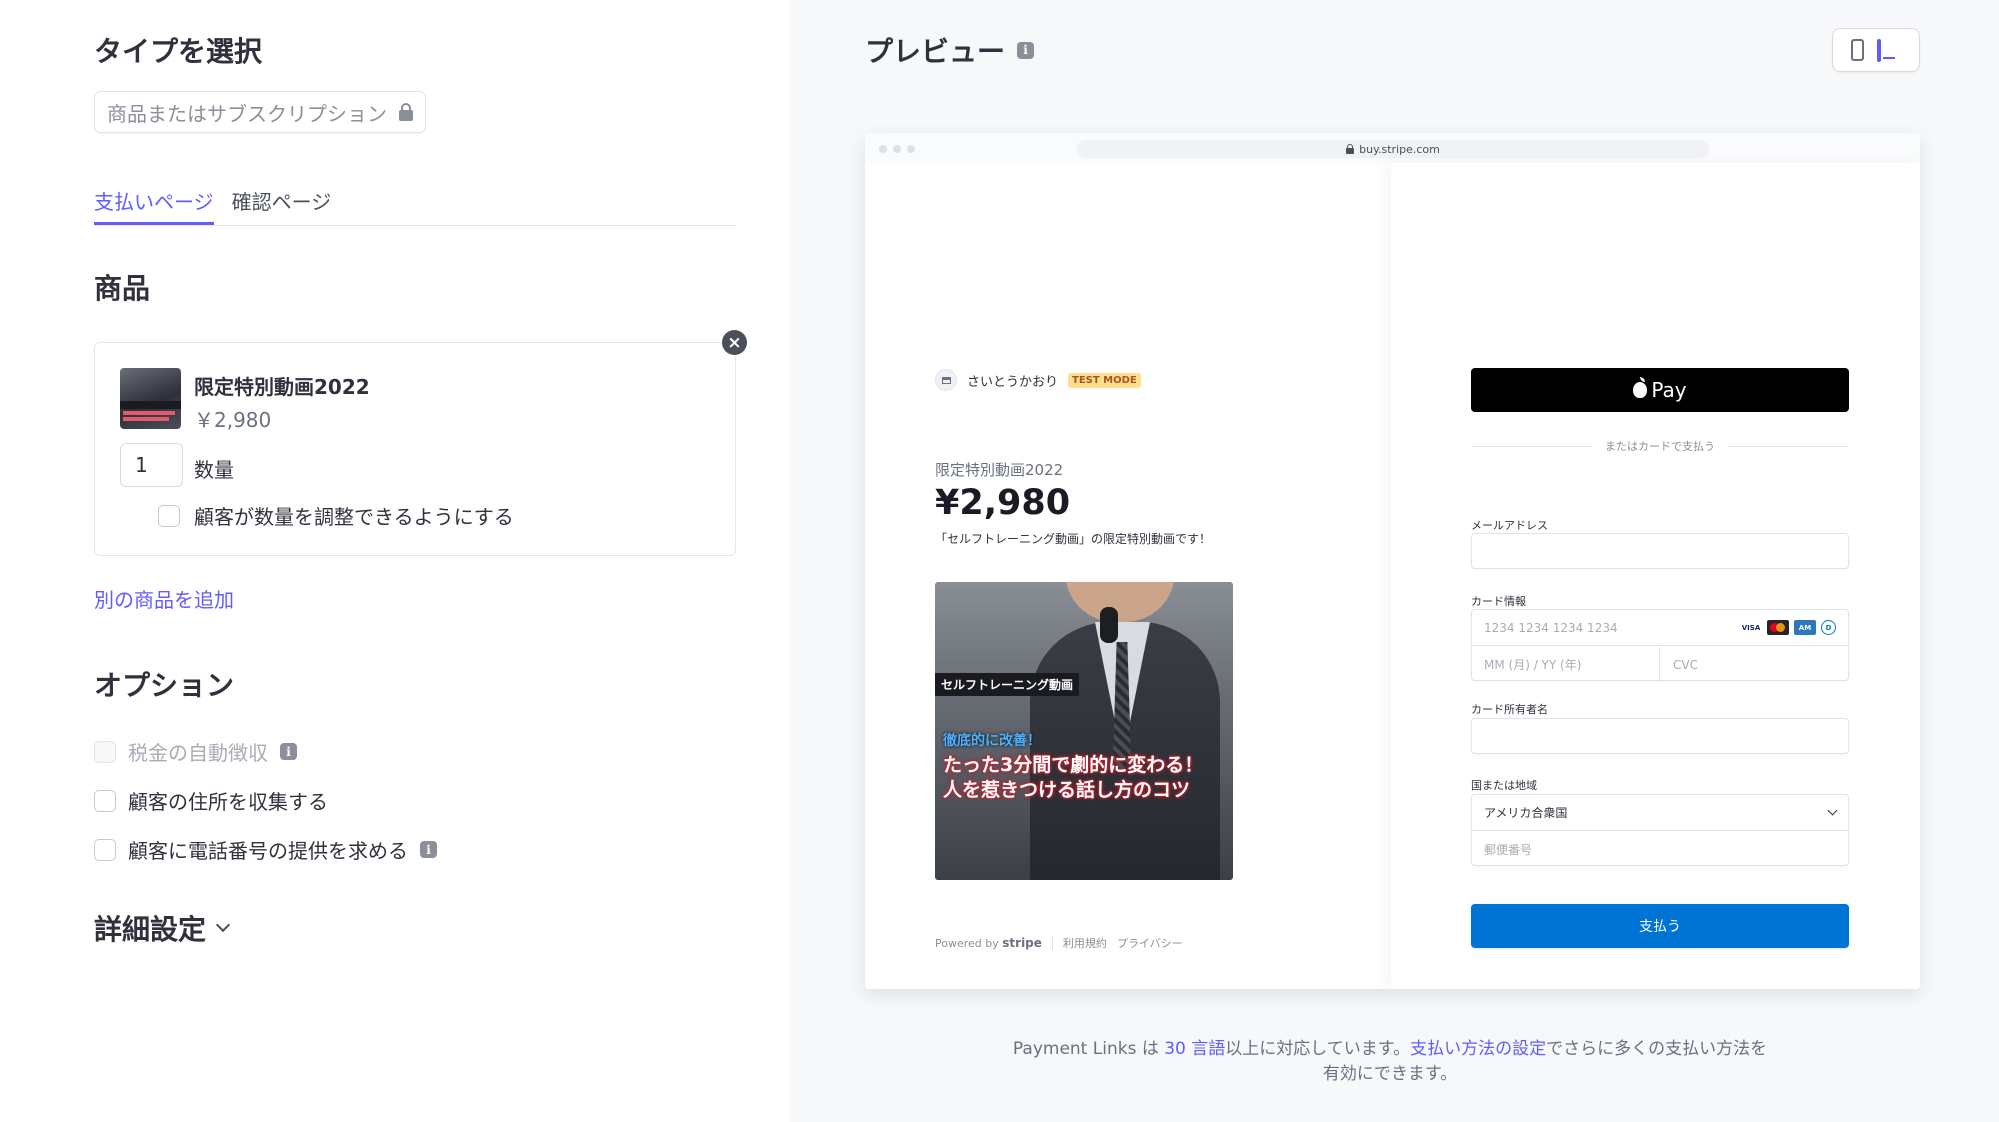  I want to click on collect-address-checkbox, so click(105, 800).